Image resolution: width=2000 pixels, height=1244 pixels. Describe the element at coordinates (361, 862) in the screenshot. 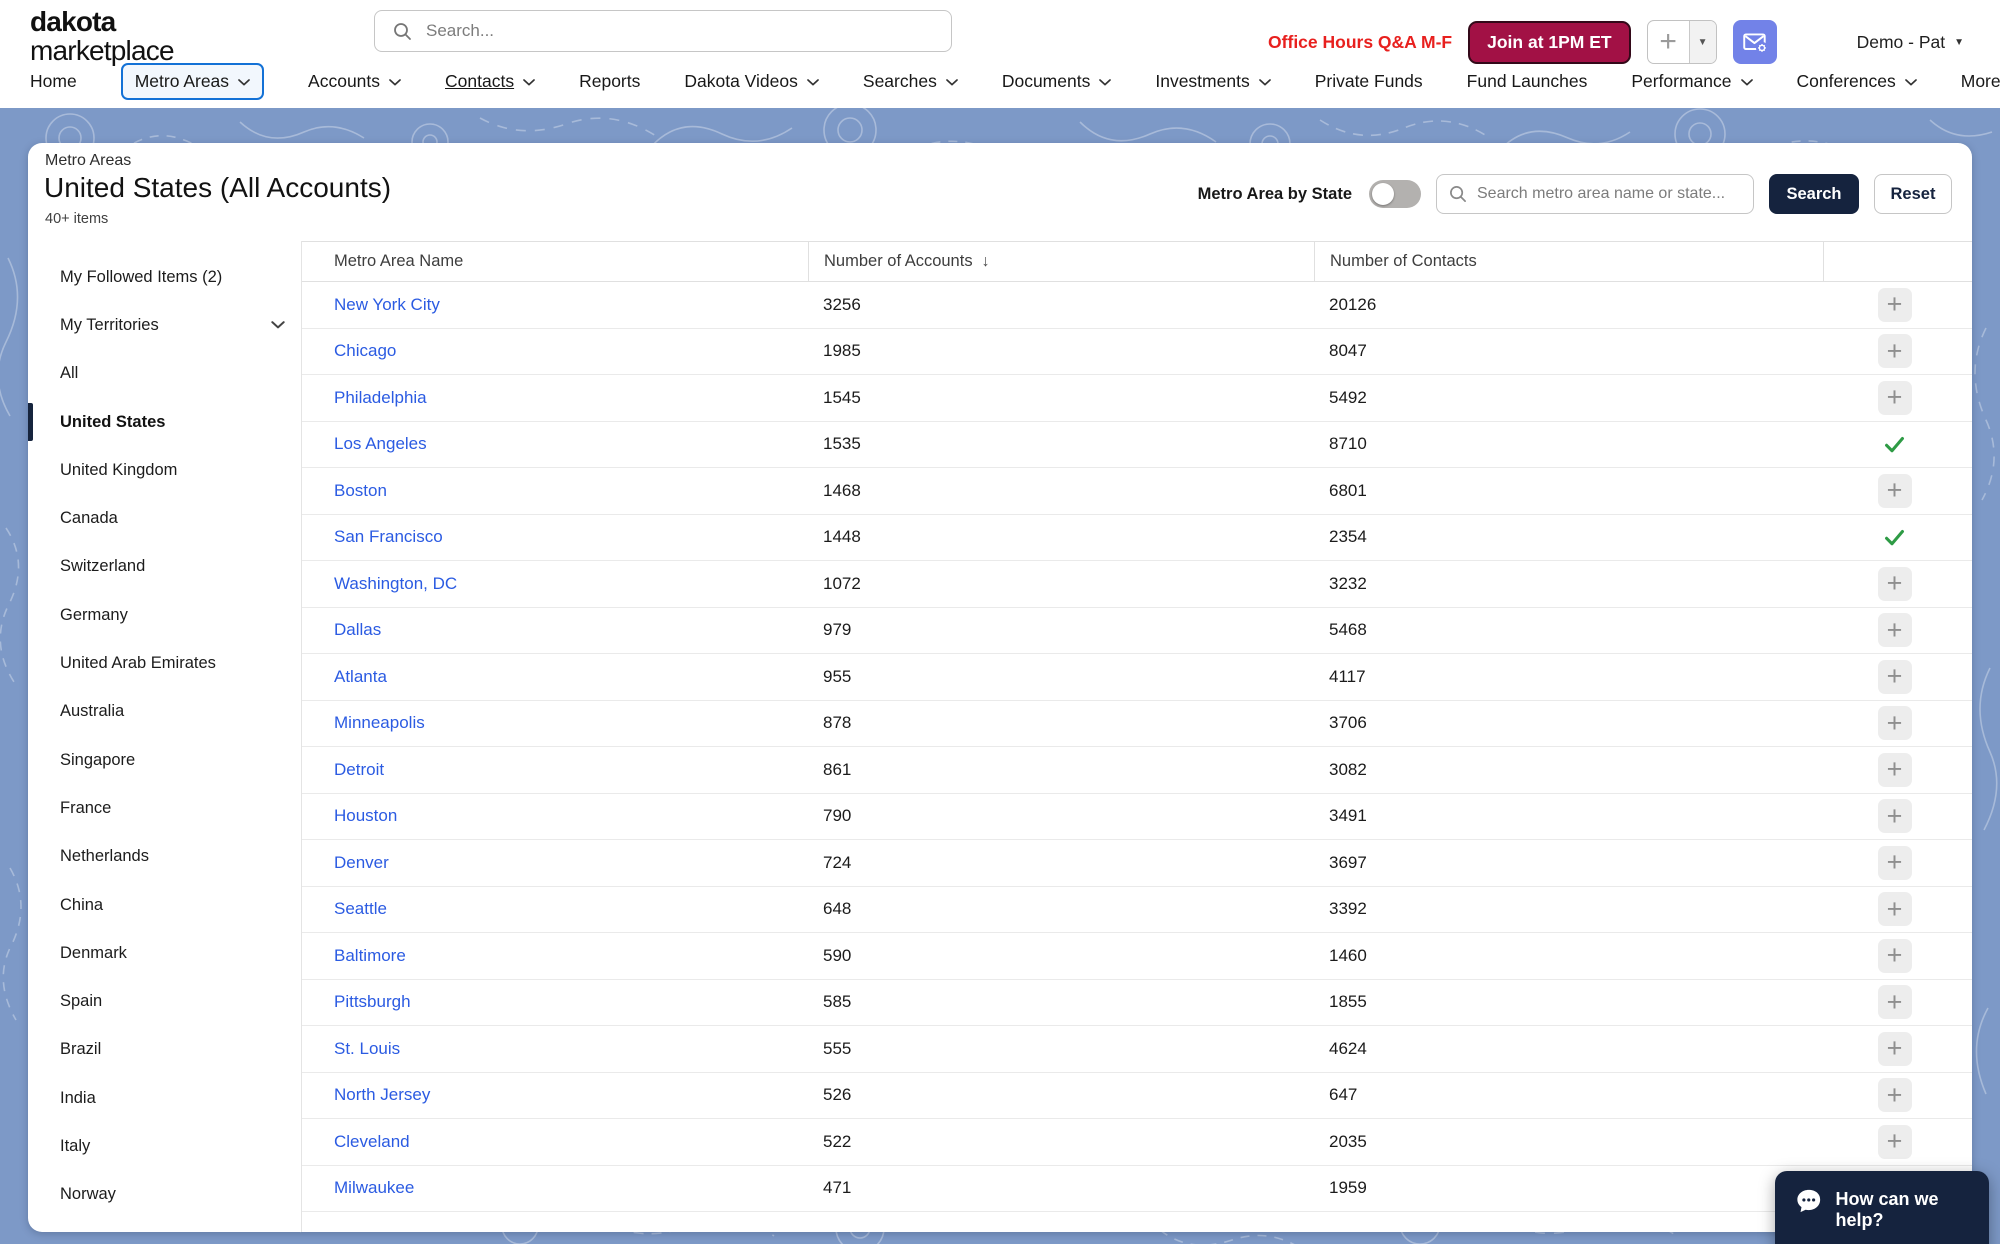

I see `metro-area-link: Denver` at that location.